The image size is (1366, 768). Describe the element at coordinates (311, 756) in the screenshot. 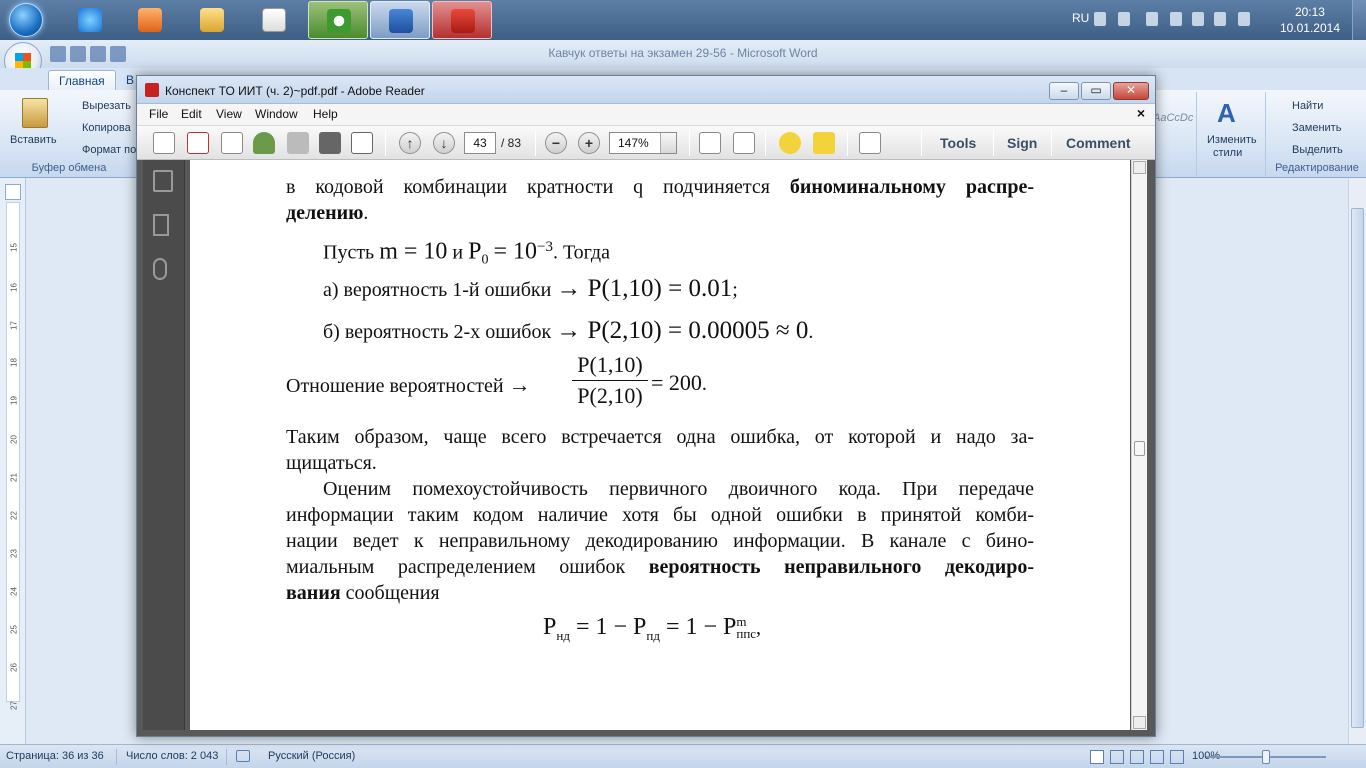

I see `status-language: Русский (Россия)` at that location.